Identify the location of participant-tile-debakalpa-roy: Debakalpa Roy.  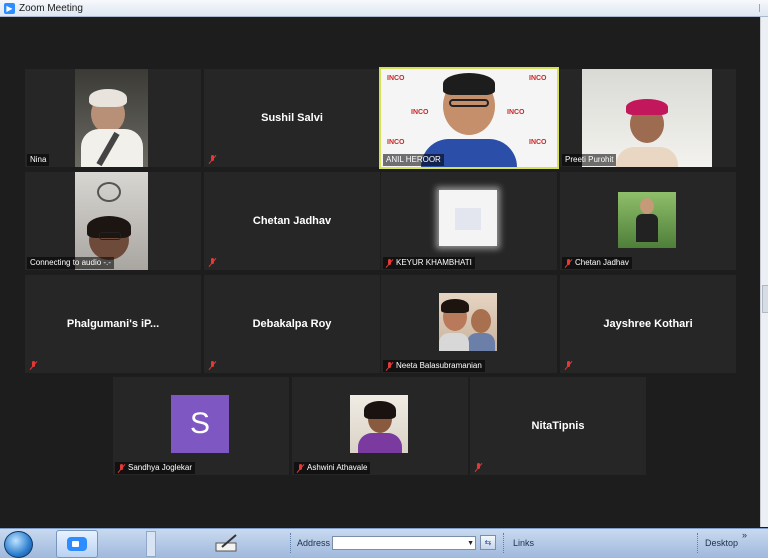
(292, 324).